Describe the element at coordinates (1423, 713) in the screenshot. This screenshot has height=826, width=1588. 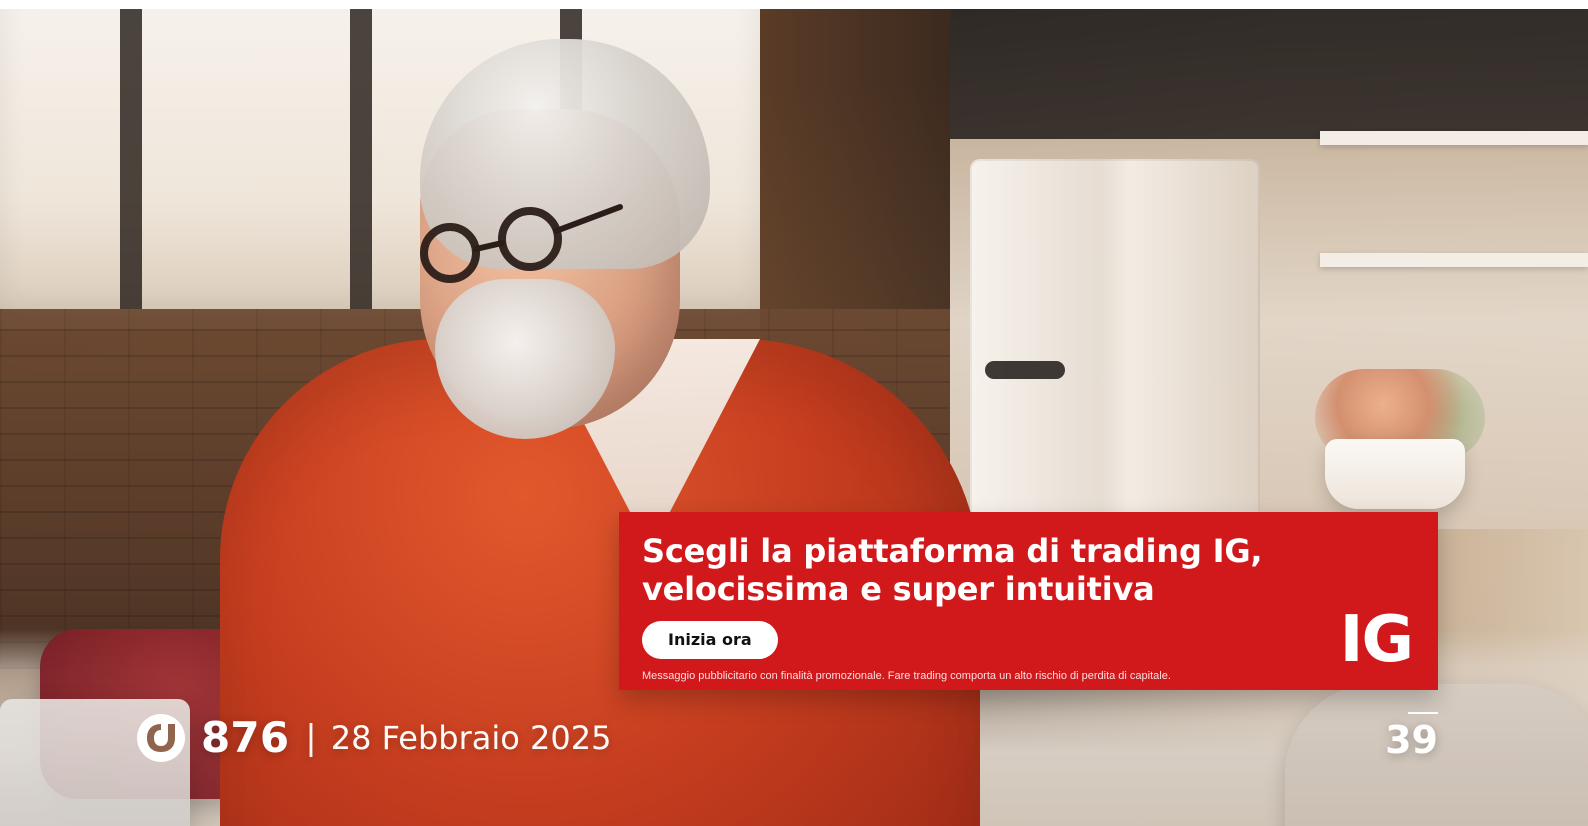
I see `page-number-rule` at that location.